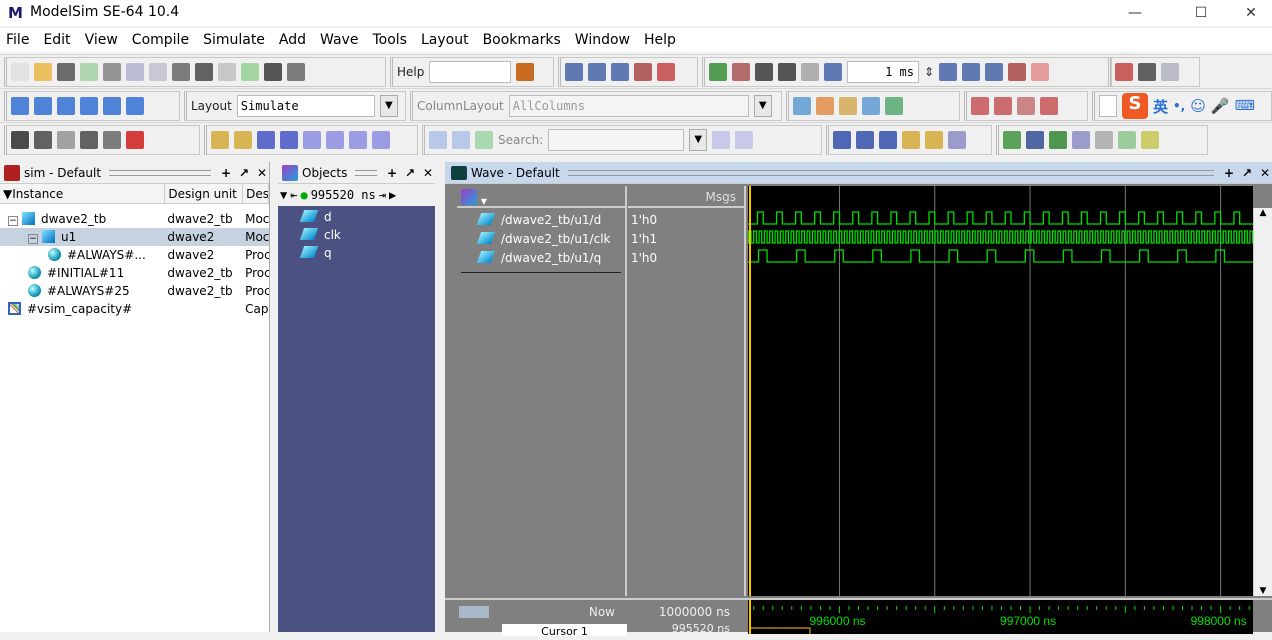  I want to click on open-folder-icon, so click(43, 72).